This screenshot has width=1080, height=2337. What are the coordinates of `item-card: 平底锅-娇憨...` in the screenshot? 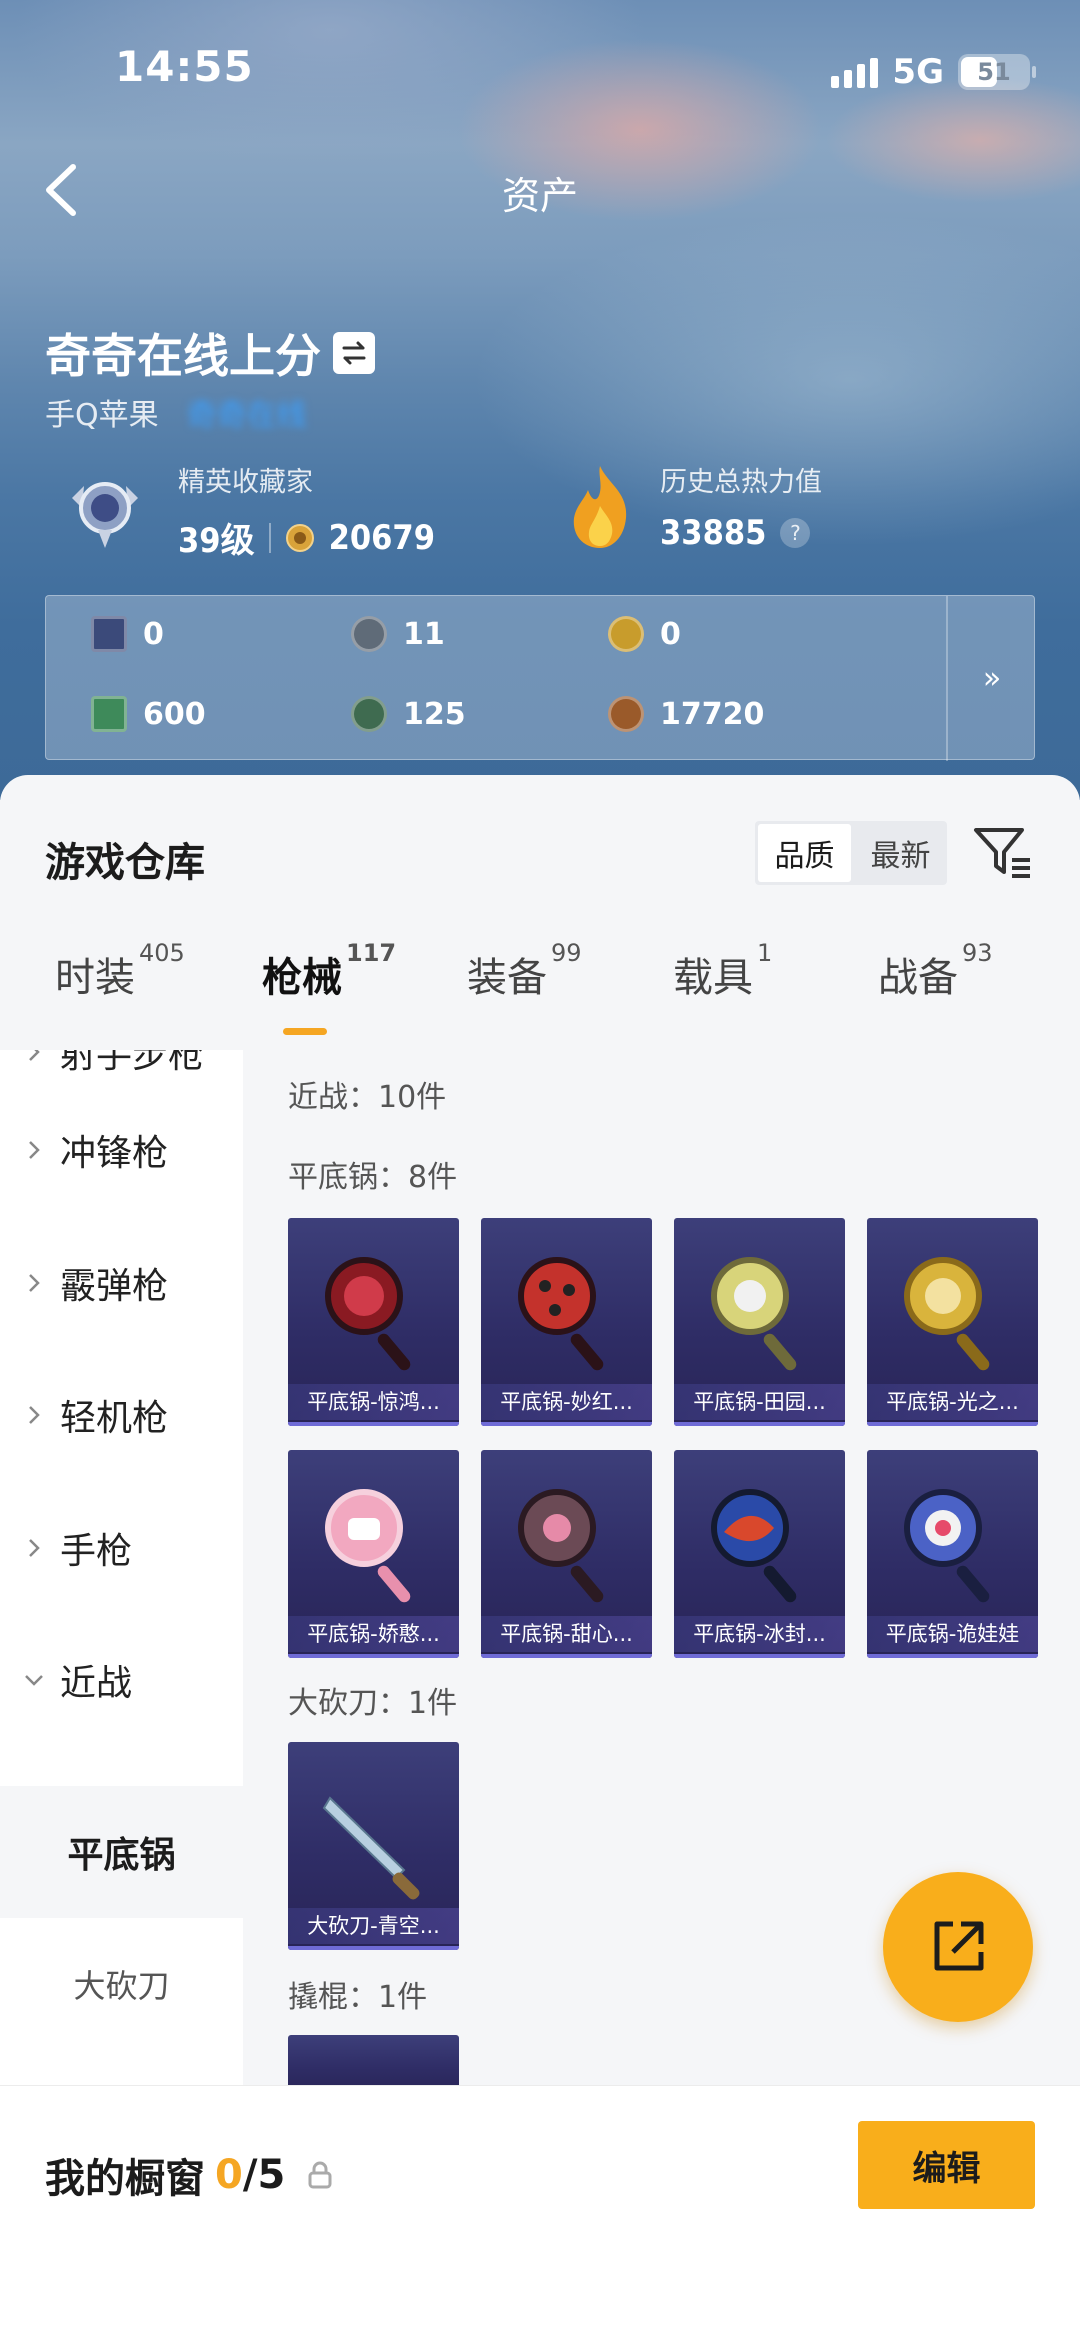 It's located at (373, 1554).